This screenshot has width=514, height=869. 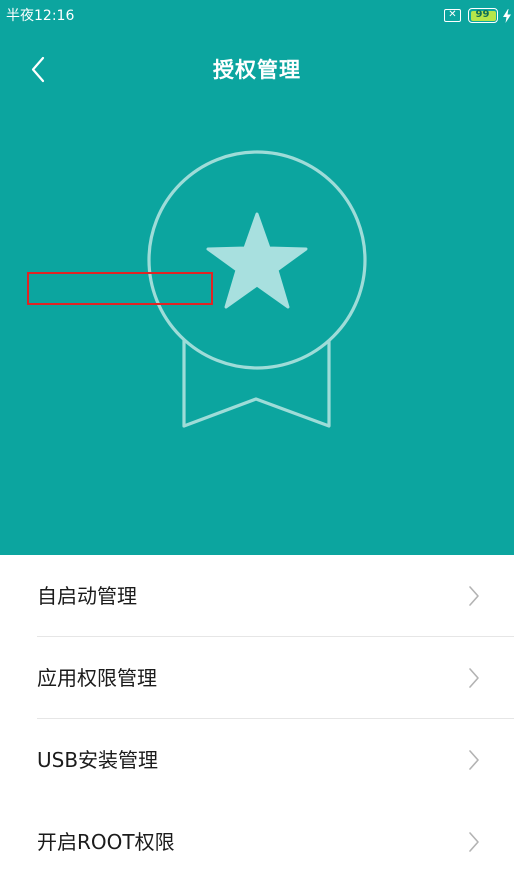 What do you see at coordinates (257, 835) in the screenshot?
I see `menu-item-enable-root: 开启ROOT权限` at bounding box center [257, 835].